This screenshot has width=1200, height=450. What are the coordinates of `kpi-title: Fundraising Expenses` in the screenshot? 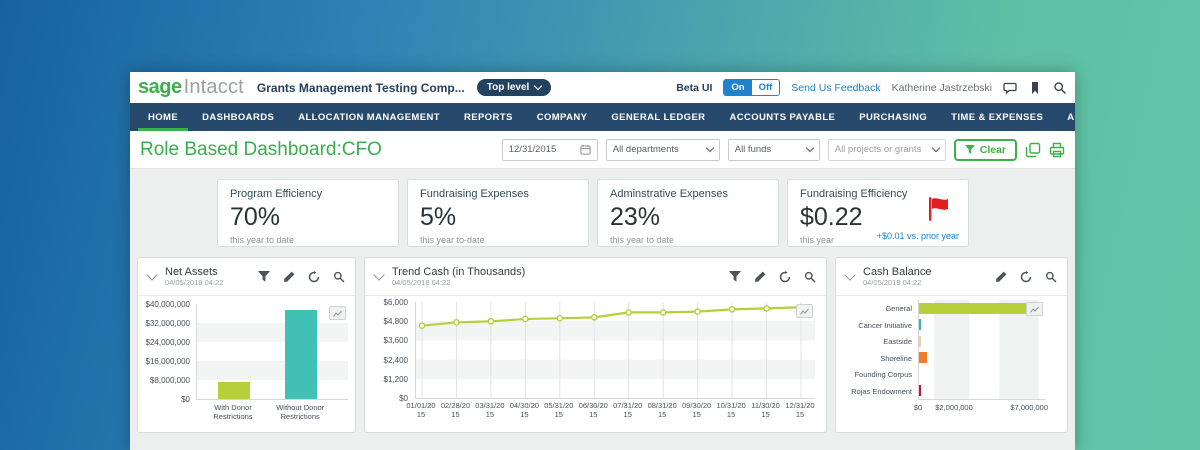 It's located at (474, 194).